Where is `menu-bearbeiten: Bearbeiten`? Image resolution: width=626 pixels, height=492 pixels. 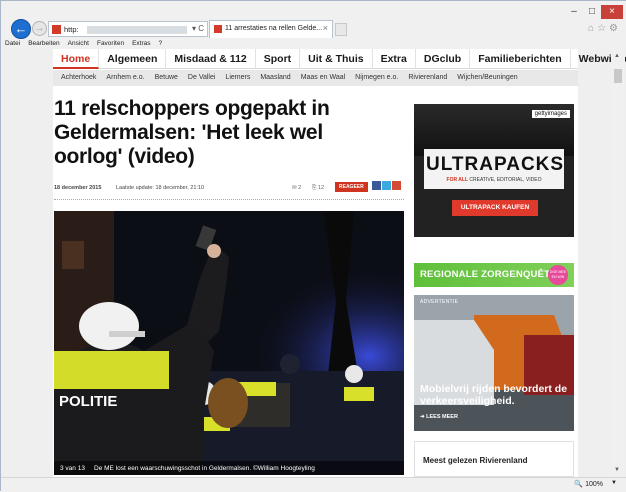 menu-bearbeiten: Bearbeiten is located at coordinates (43, 44).